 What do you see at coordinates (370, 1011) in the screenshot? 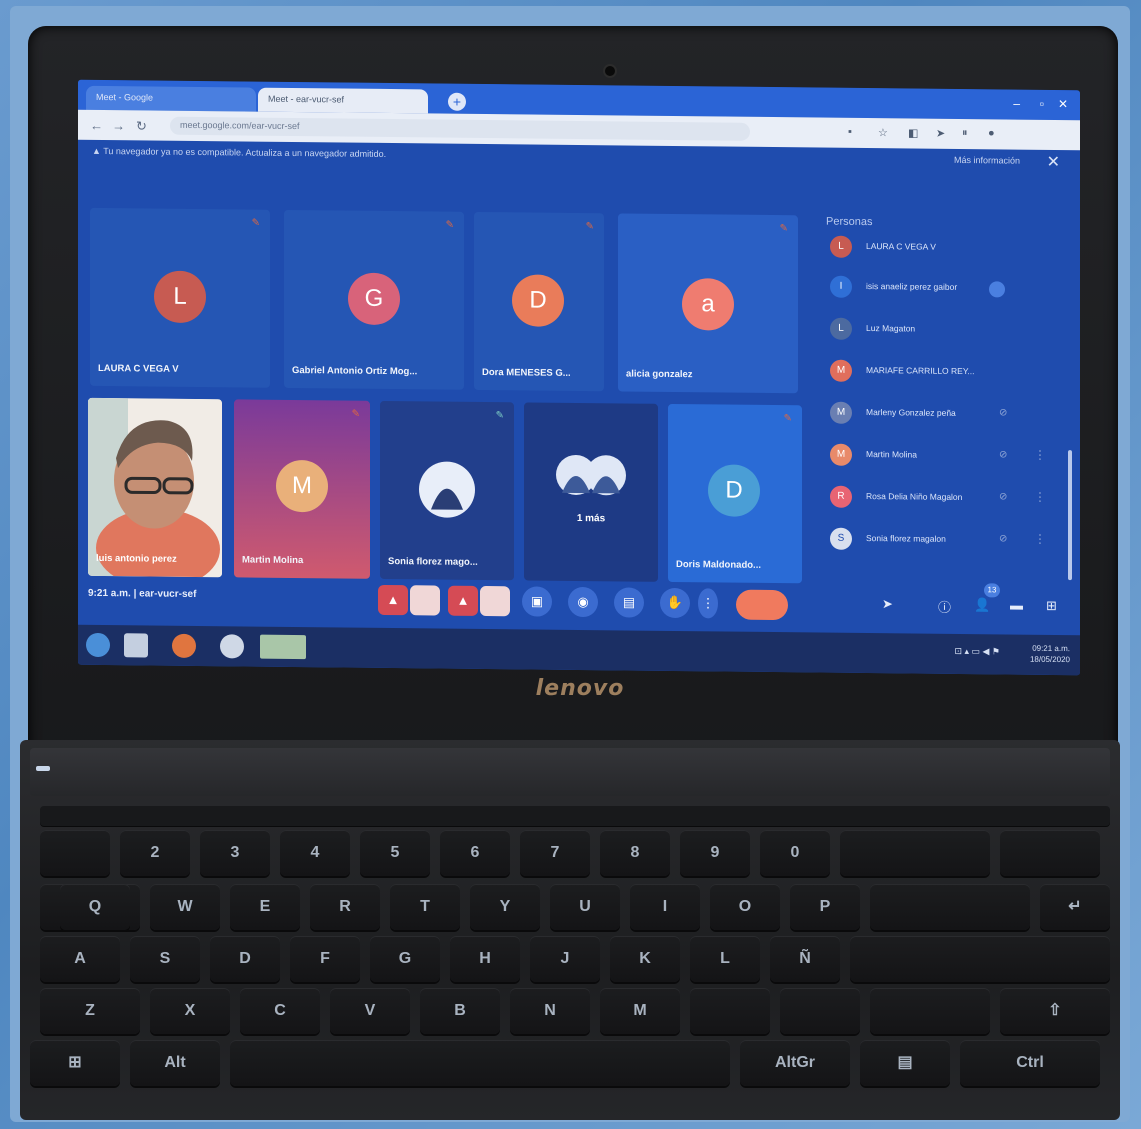
I see `key: V` at bounding box center [370, 1011].